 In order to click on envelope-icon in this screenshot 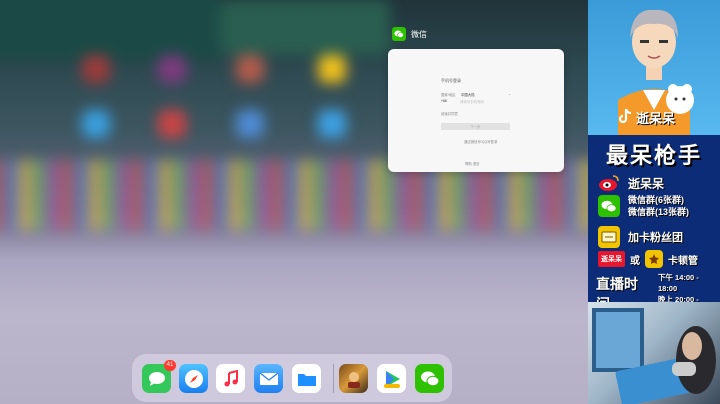, I will do `click(268, 378)`.